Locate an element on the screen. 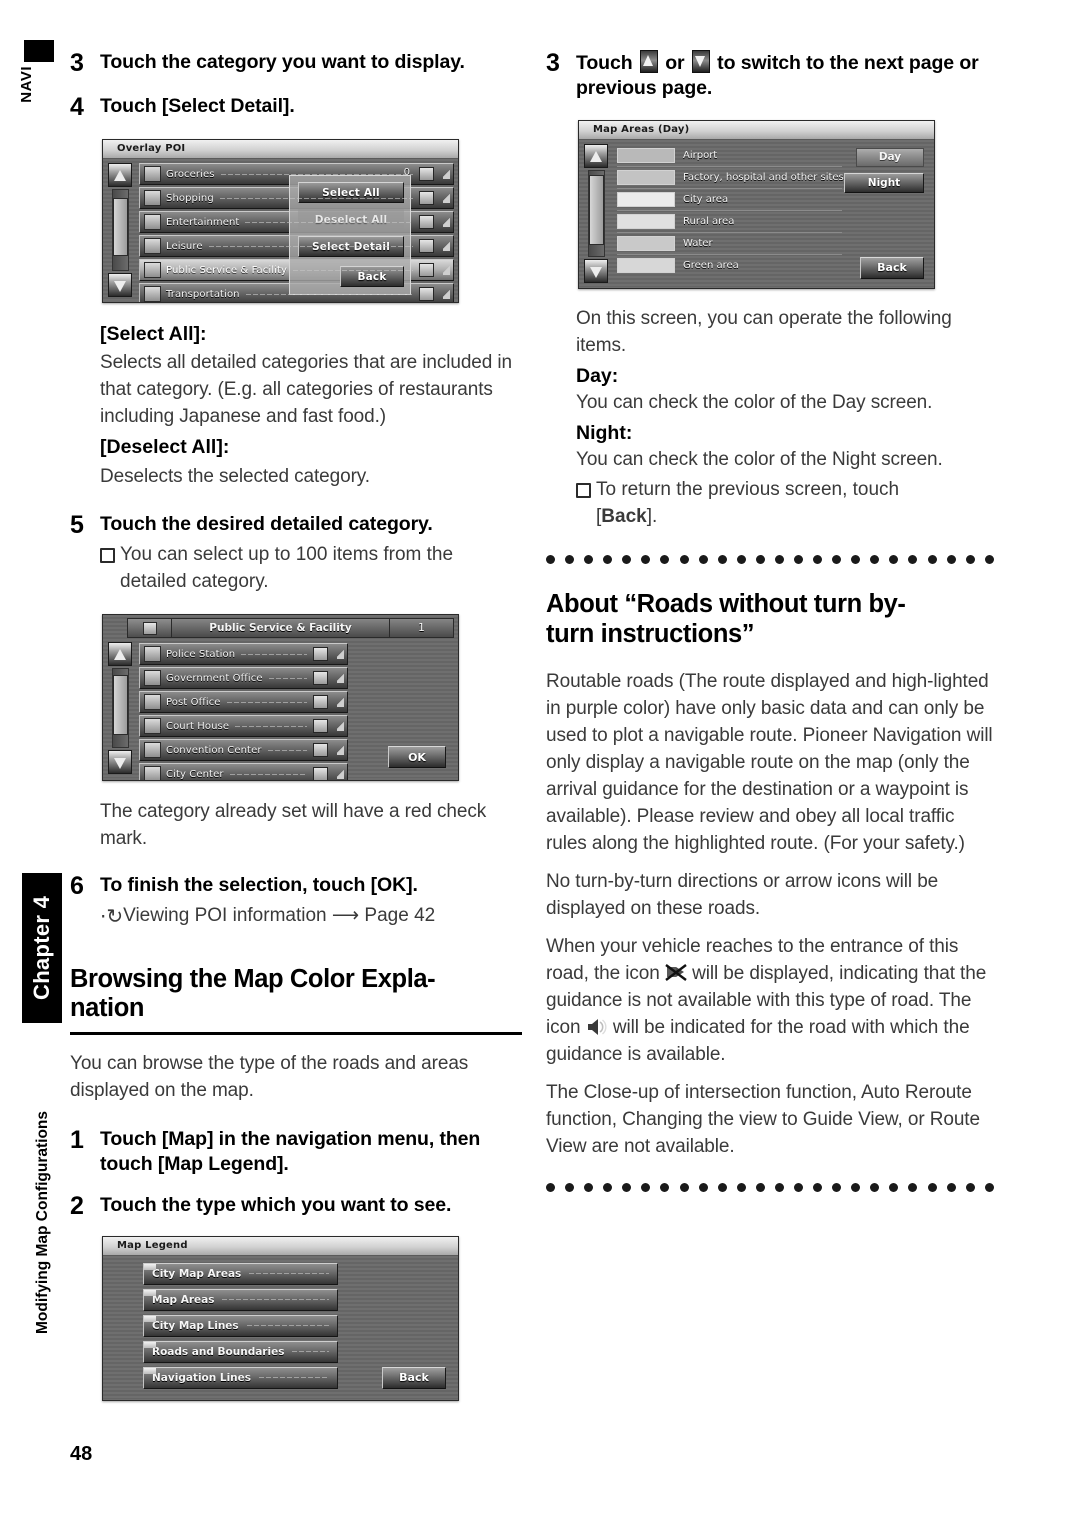 The width and height of the screenshot is (1080, 1529). step-3-right-text-middle: or is located at coordinates (675, 63).